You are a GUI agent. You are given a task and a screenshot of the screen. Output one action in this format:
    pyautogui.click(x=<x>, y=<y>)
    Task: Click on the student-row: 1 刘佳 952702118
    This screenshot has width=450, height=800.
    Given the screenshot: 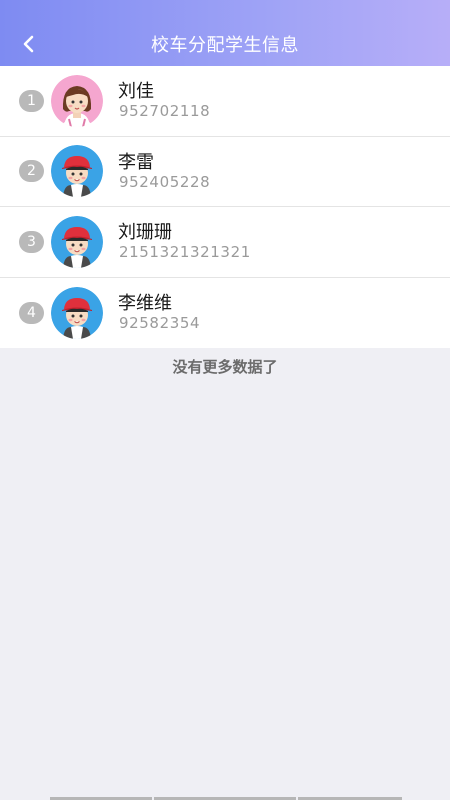 What is the action you would take?
    pyautogui.click(x=225, y=101)
    